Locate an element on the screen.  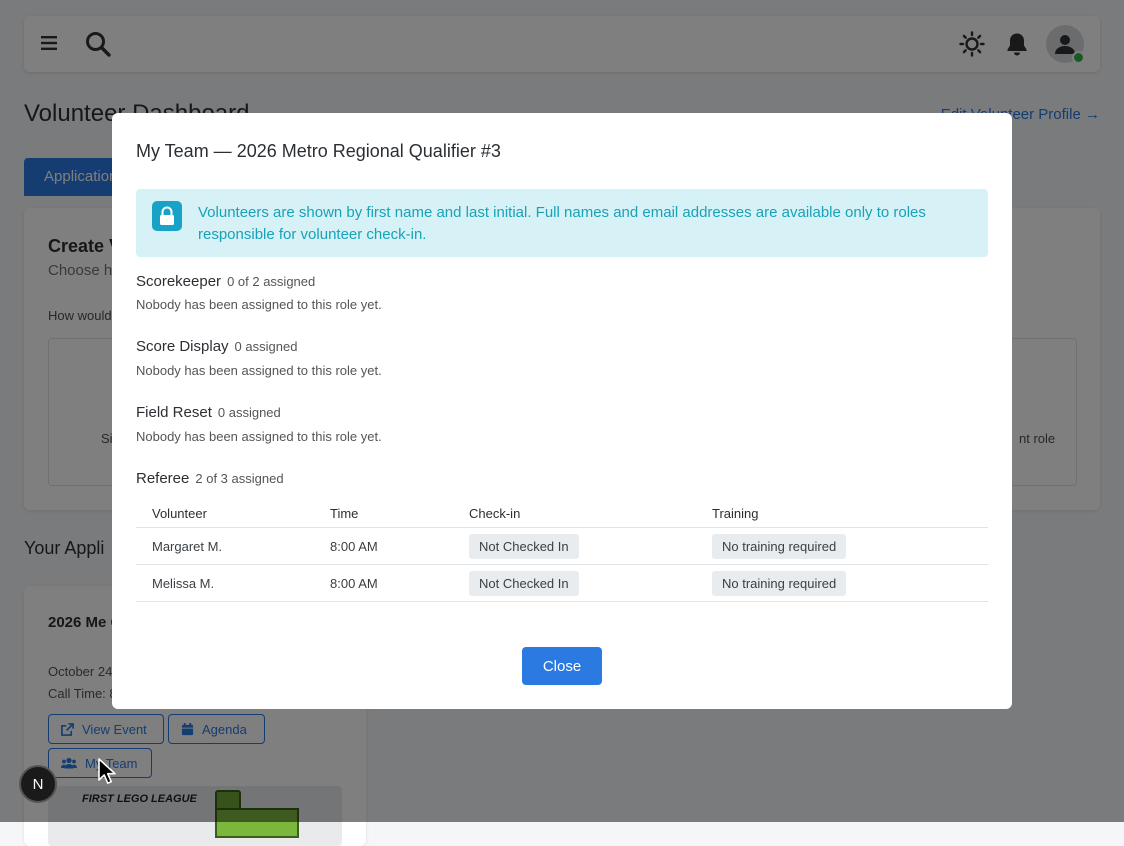
column-header-volunteer: Volunteer is located at coordinates (225, 513).